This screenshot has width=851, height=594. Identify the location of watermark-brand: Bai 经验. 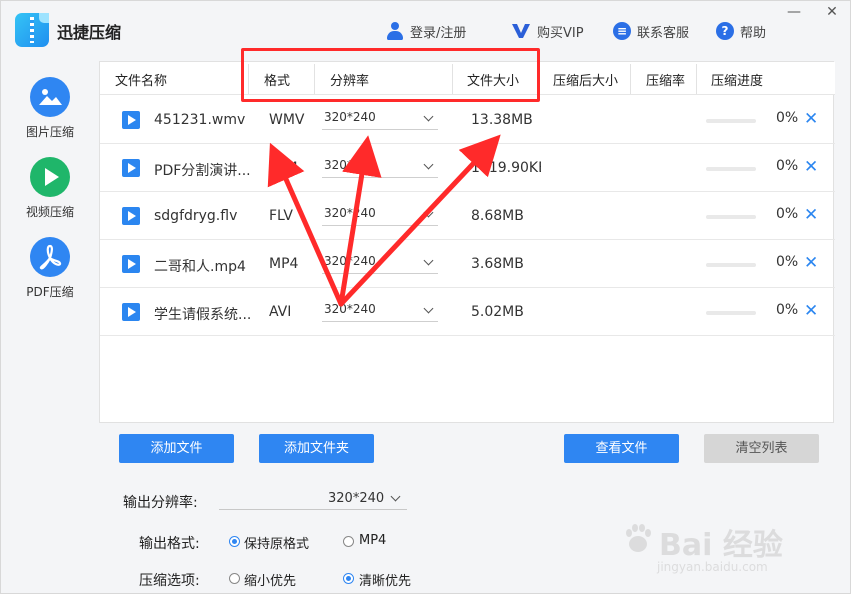
(721, 545).